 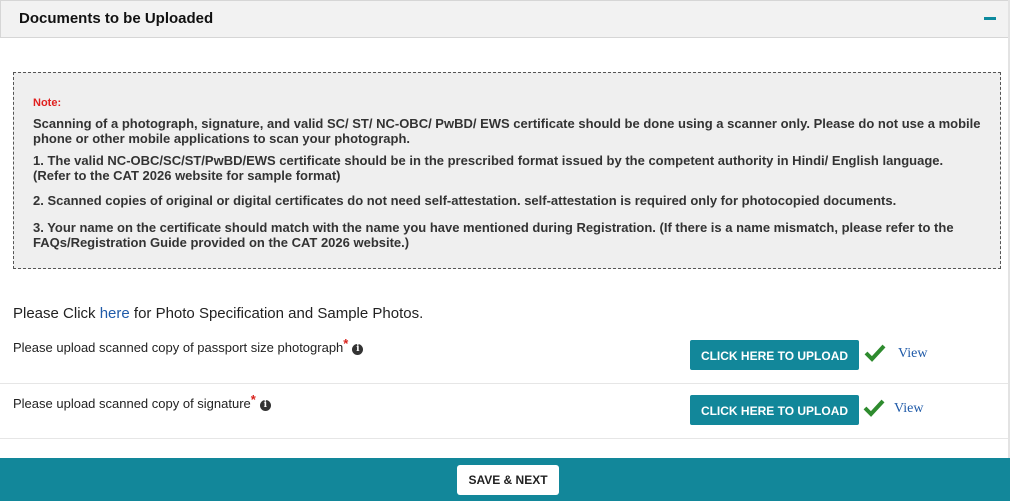 I want to click on panel-title: Documents to be Uploaded, so click(x=116, y=18).